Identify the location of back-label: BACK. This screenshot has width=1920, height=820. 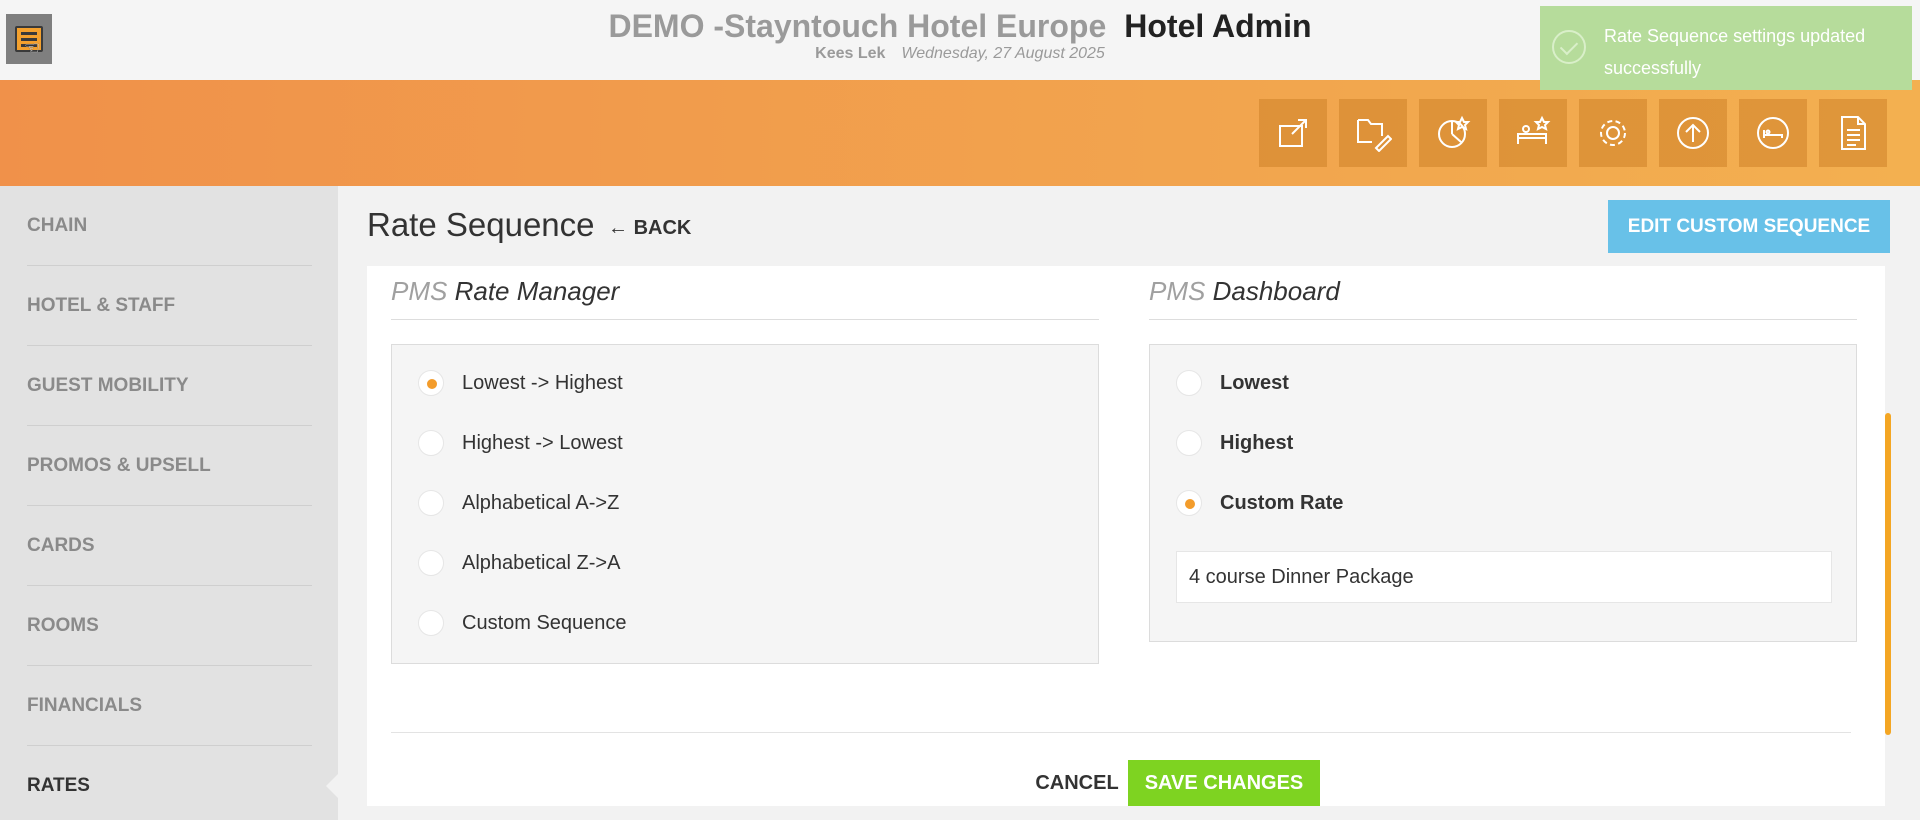
(662, 228).